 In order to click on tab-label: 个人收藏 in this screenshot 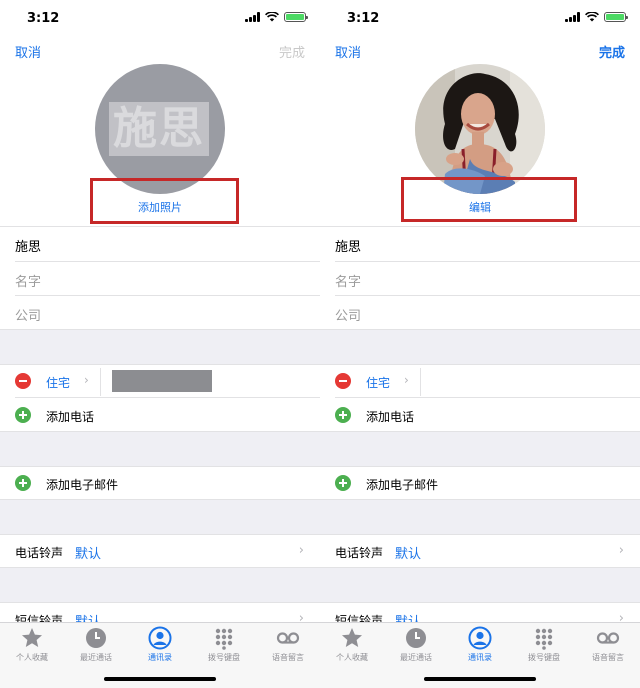, I will do `click(352, 657)`.